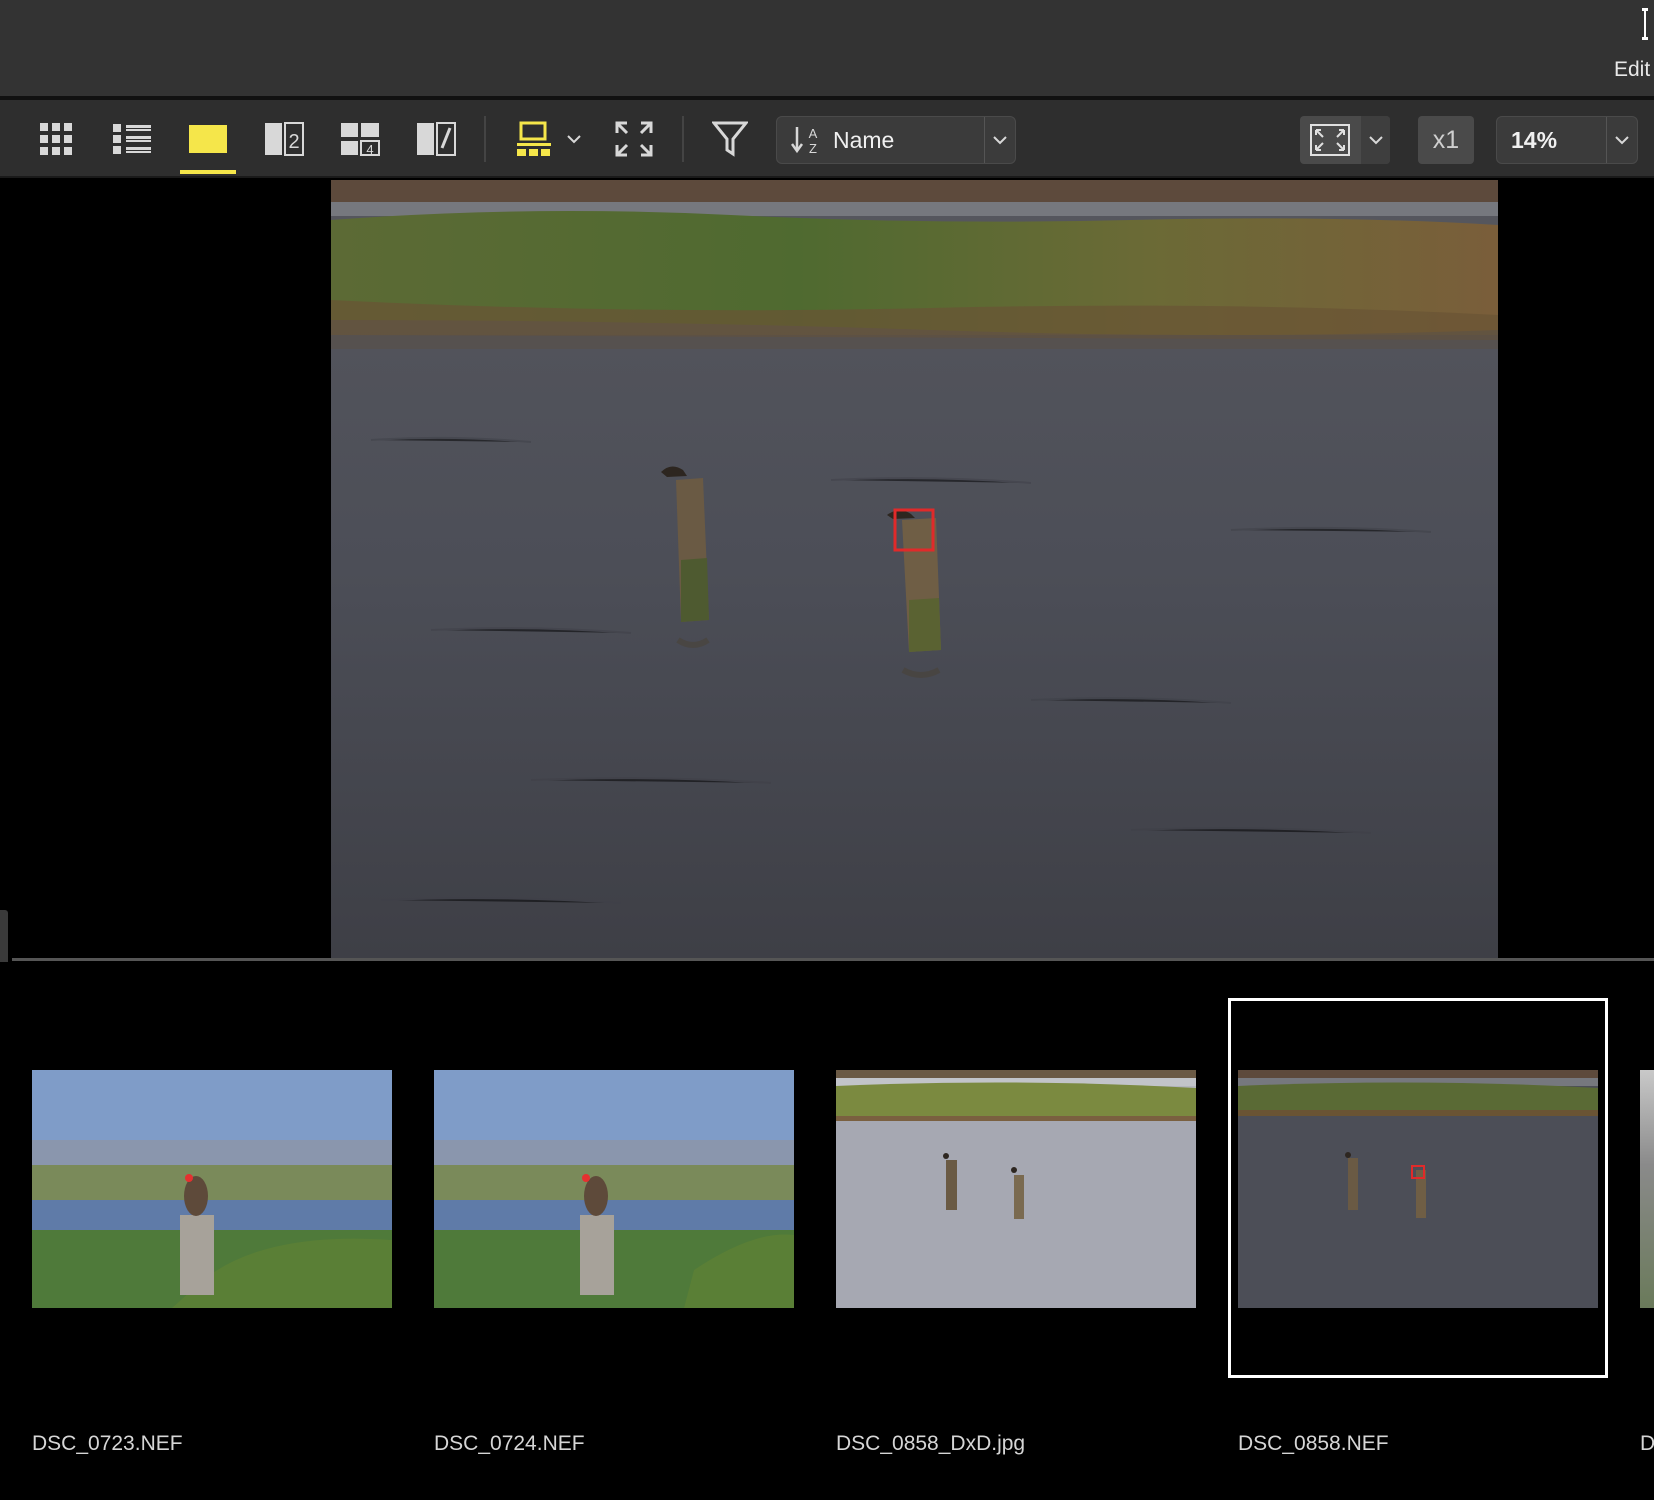 This screenshot has width=1654, height=1500. Describe the element at coordinates (1634, 70) in the screenshot. I see `edit-label: Edit` at that location.